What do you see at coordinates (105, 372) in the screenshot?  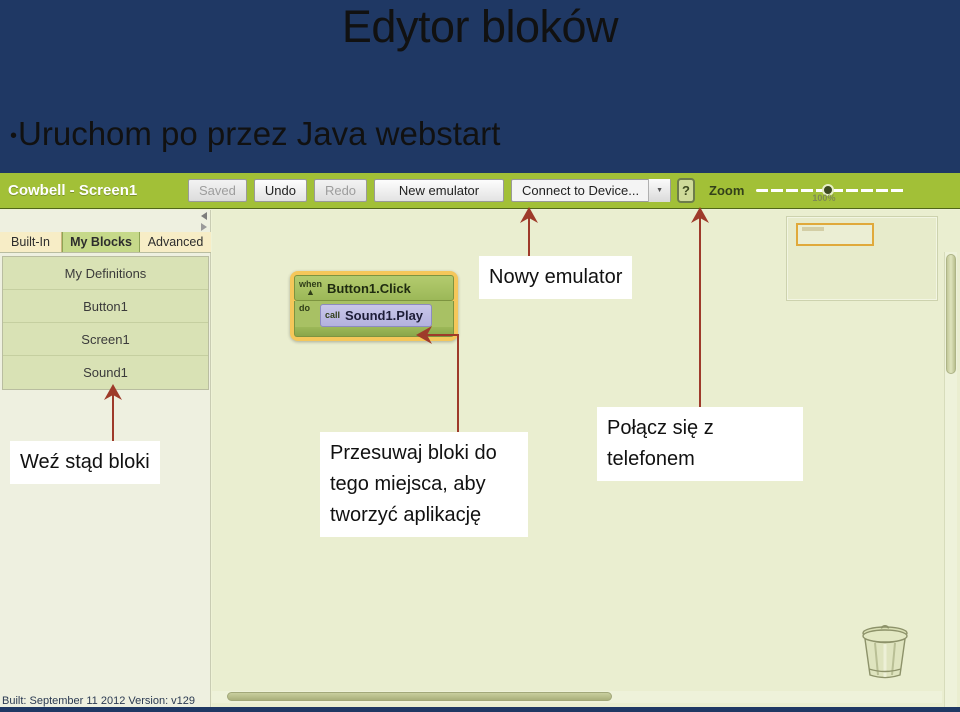 I see `palette-item-sound1: Sound1` at bounding box center [105, 372].